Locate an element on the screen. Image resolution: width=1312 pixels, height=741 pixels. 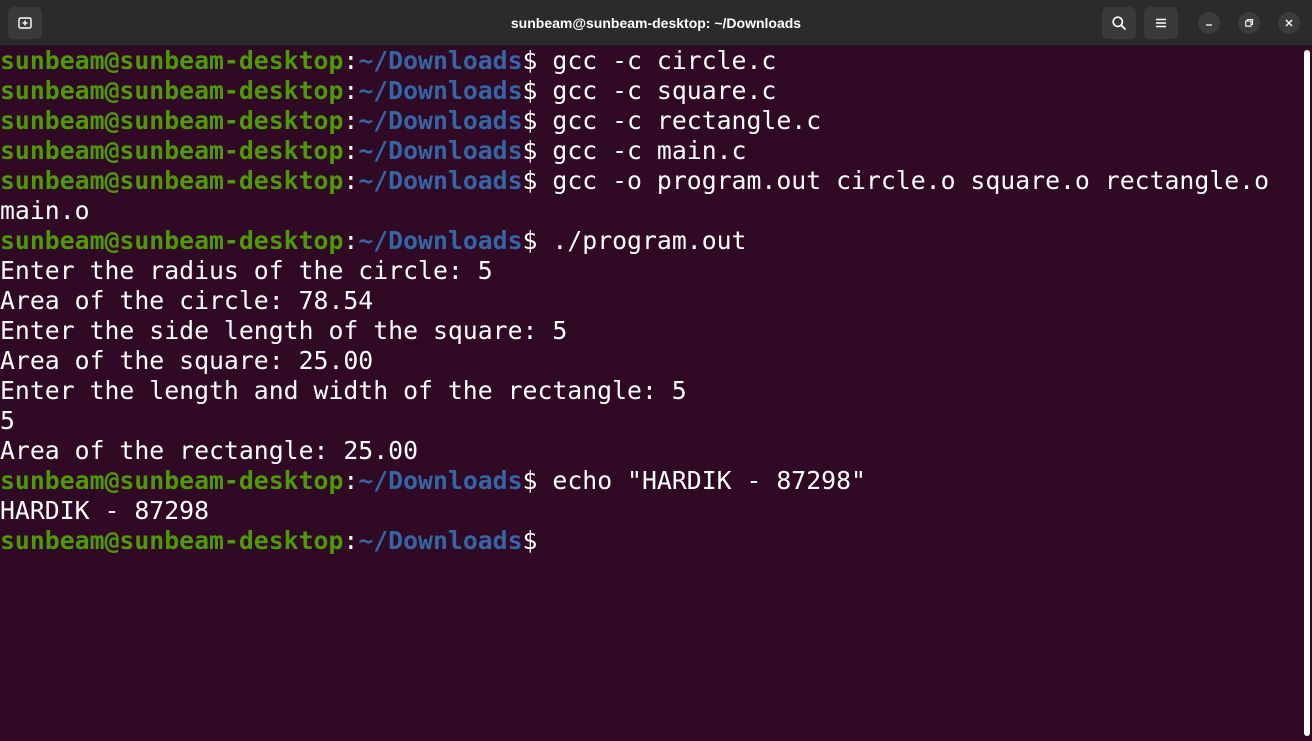
search-button is located at coordinates (1119, 23).